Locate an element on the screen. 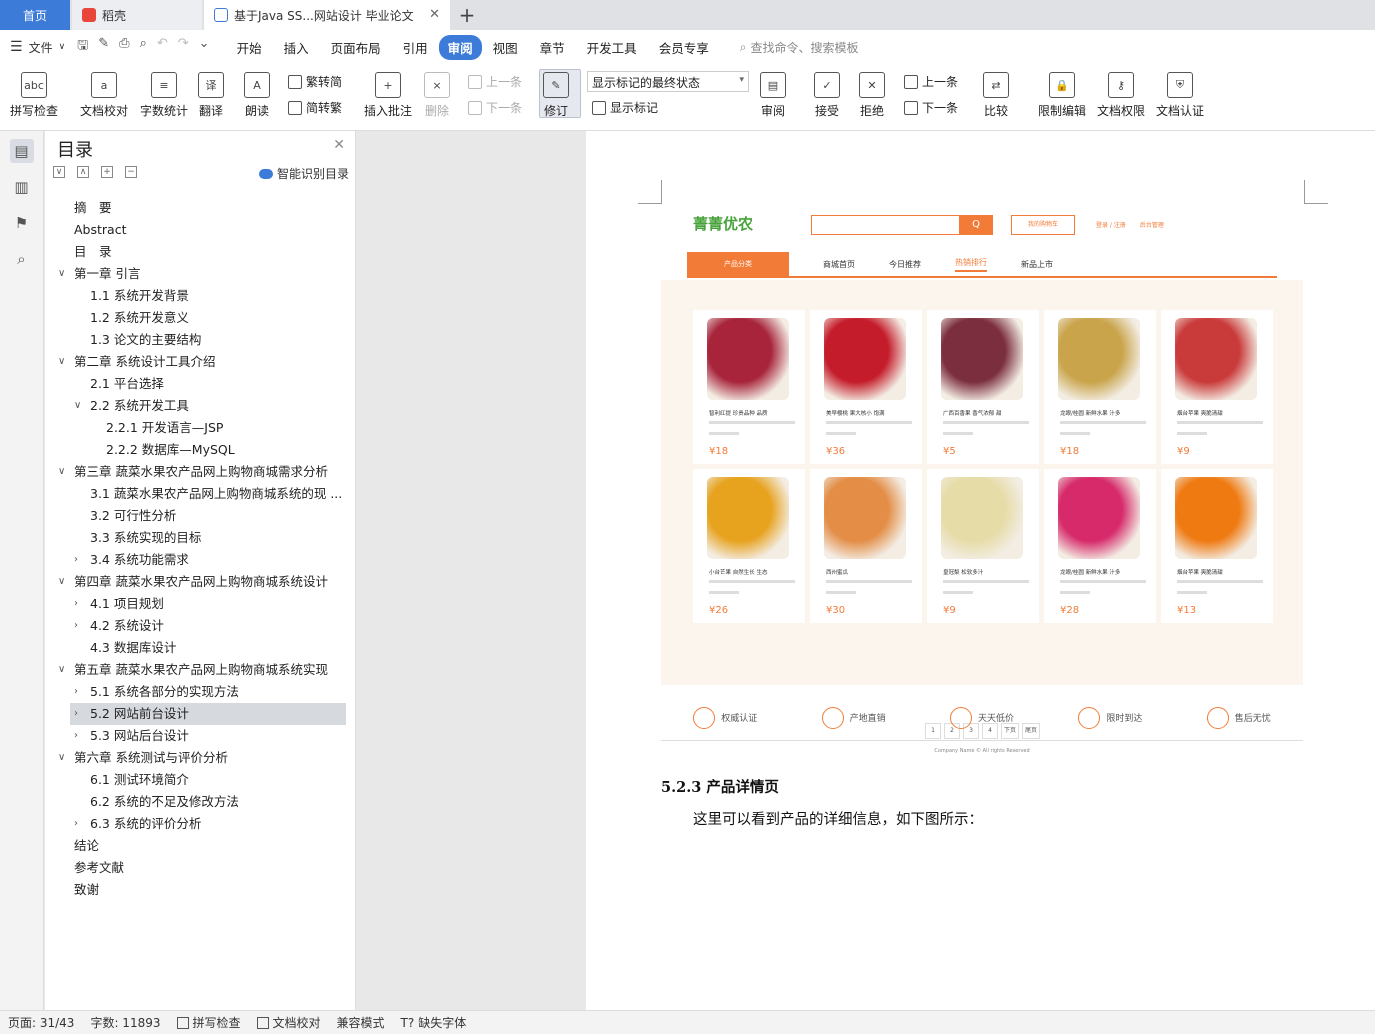  toc-item: 4.3 数据库设计 is located at coordinates (200, 648).